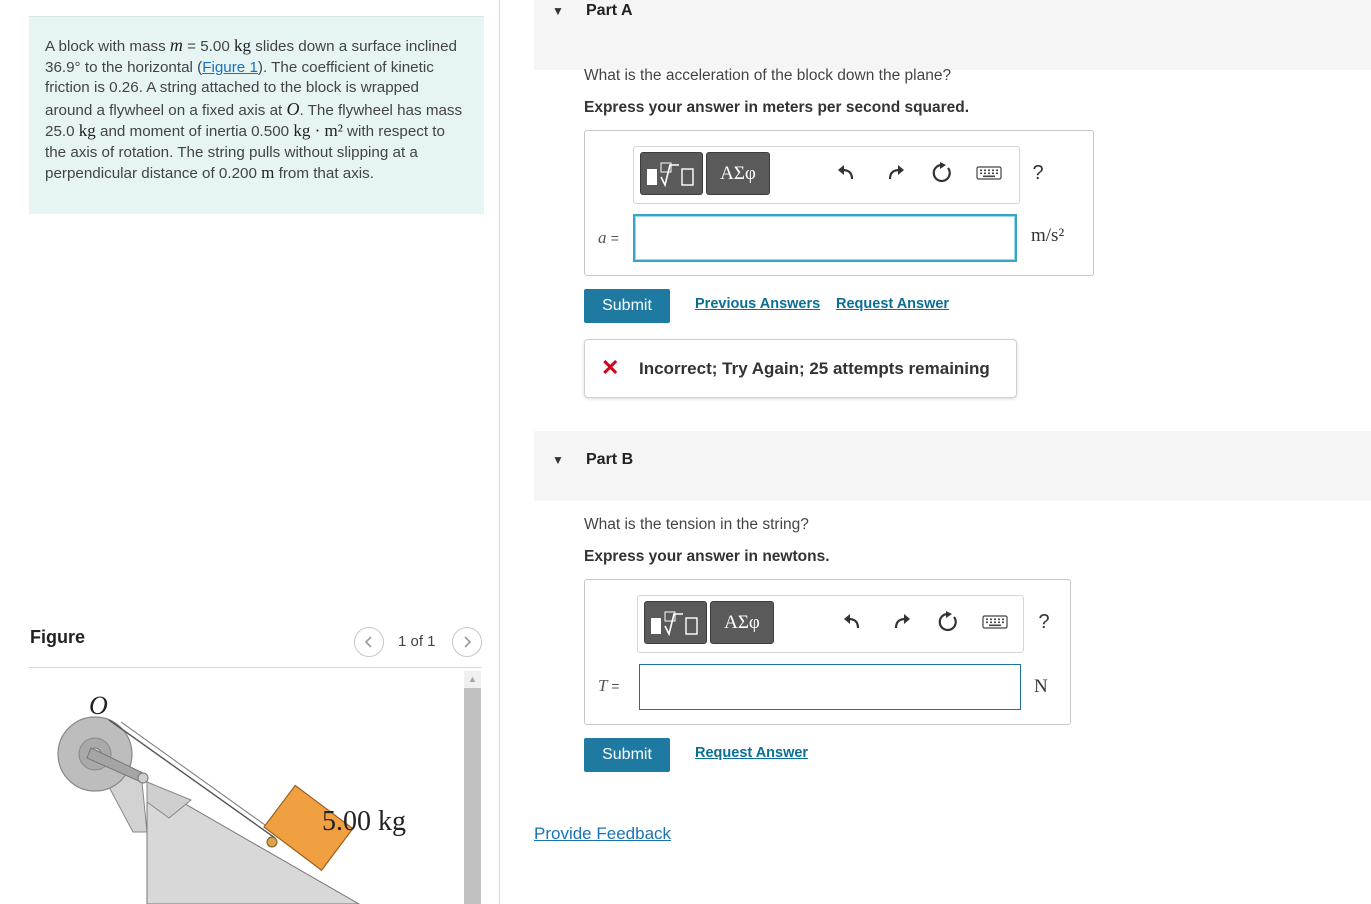 The width and height of the screenshot is (1371, 904). Describe the element at coordinates (318, 130) in the screenshot. I see `unit-kgm2: kg · m²` at that location.